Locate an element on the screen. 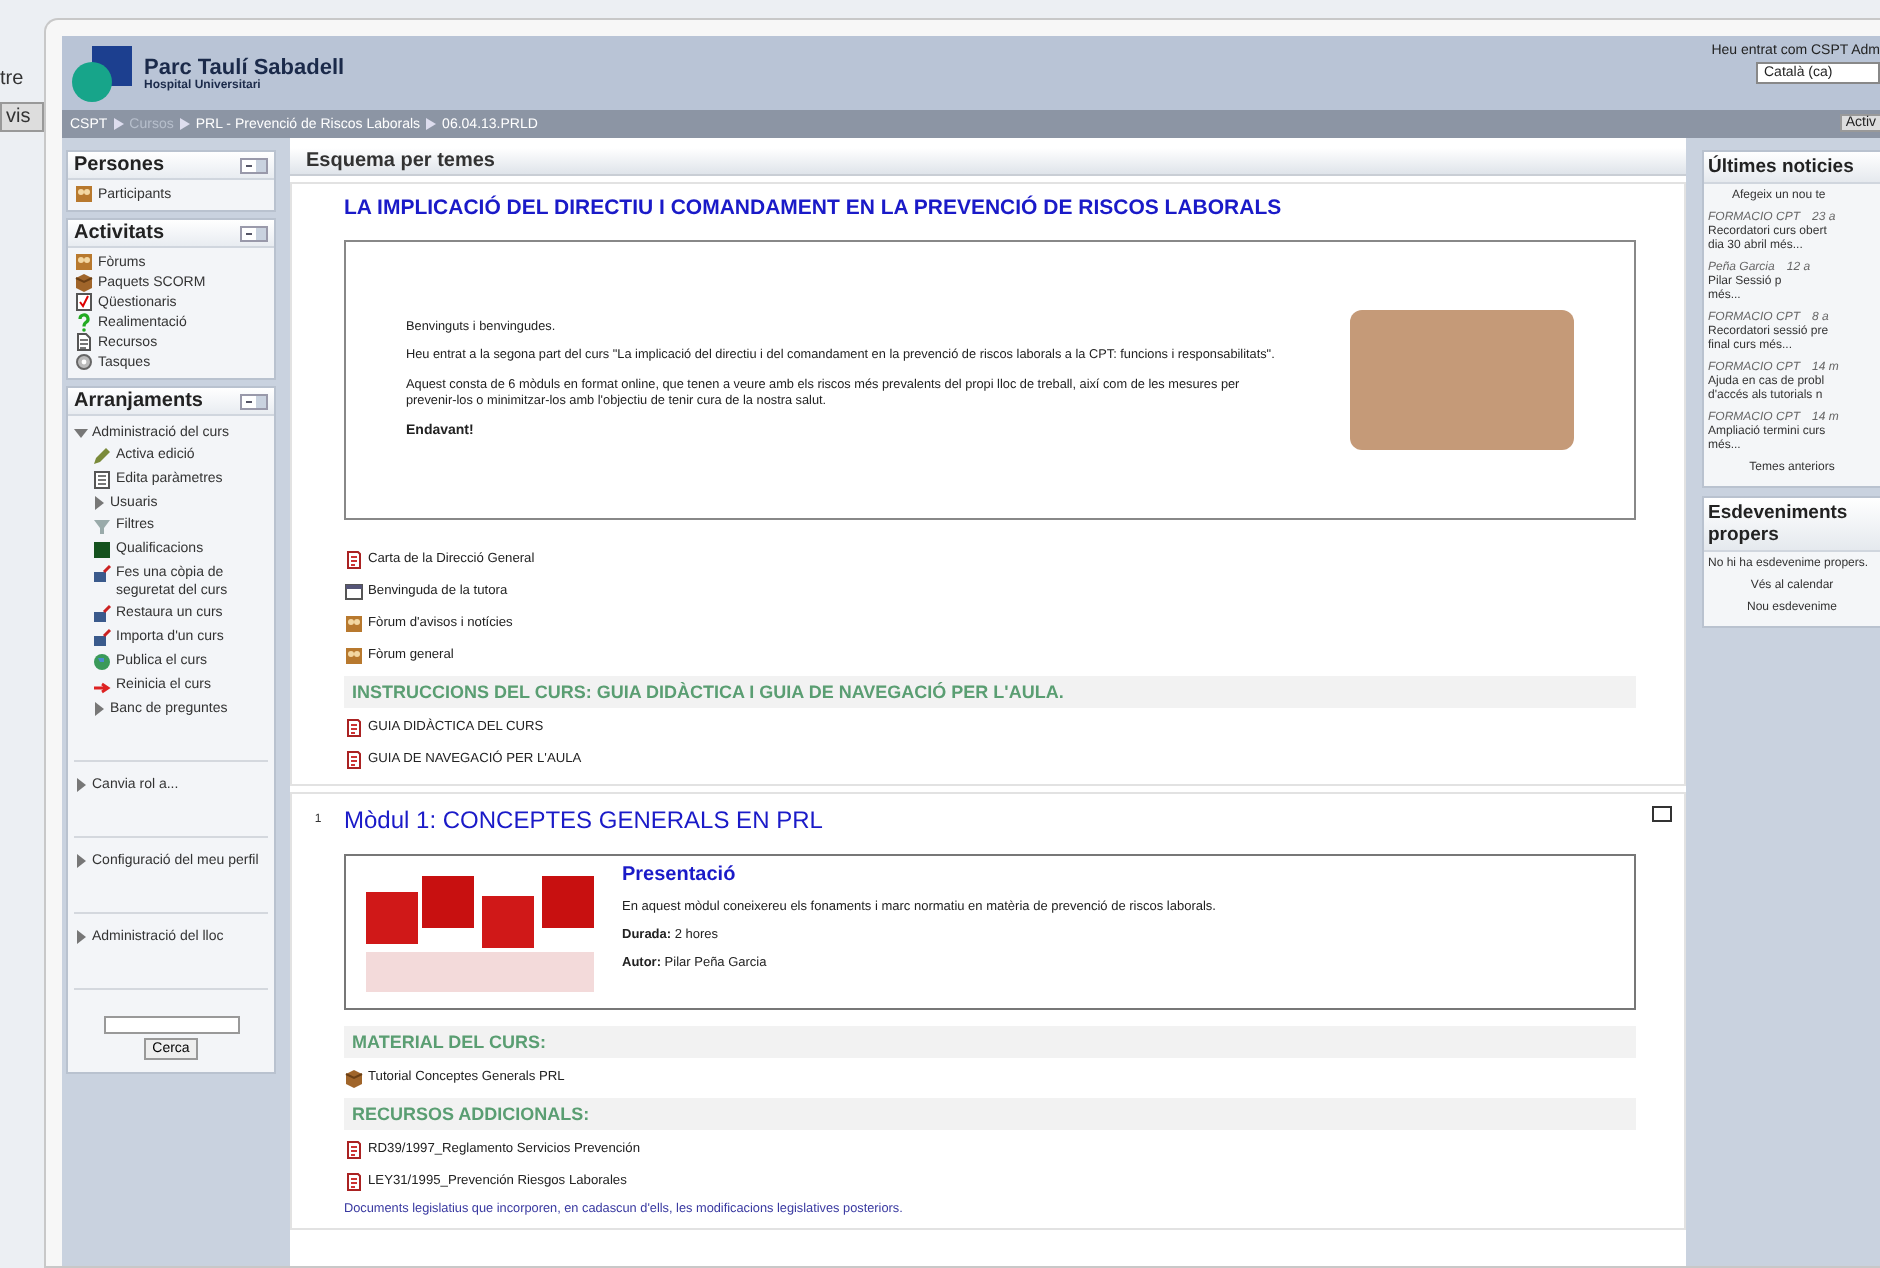 The height and width of the screenshot is (1268, 1880). logo-icon is located at coordinates (102, 73).